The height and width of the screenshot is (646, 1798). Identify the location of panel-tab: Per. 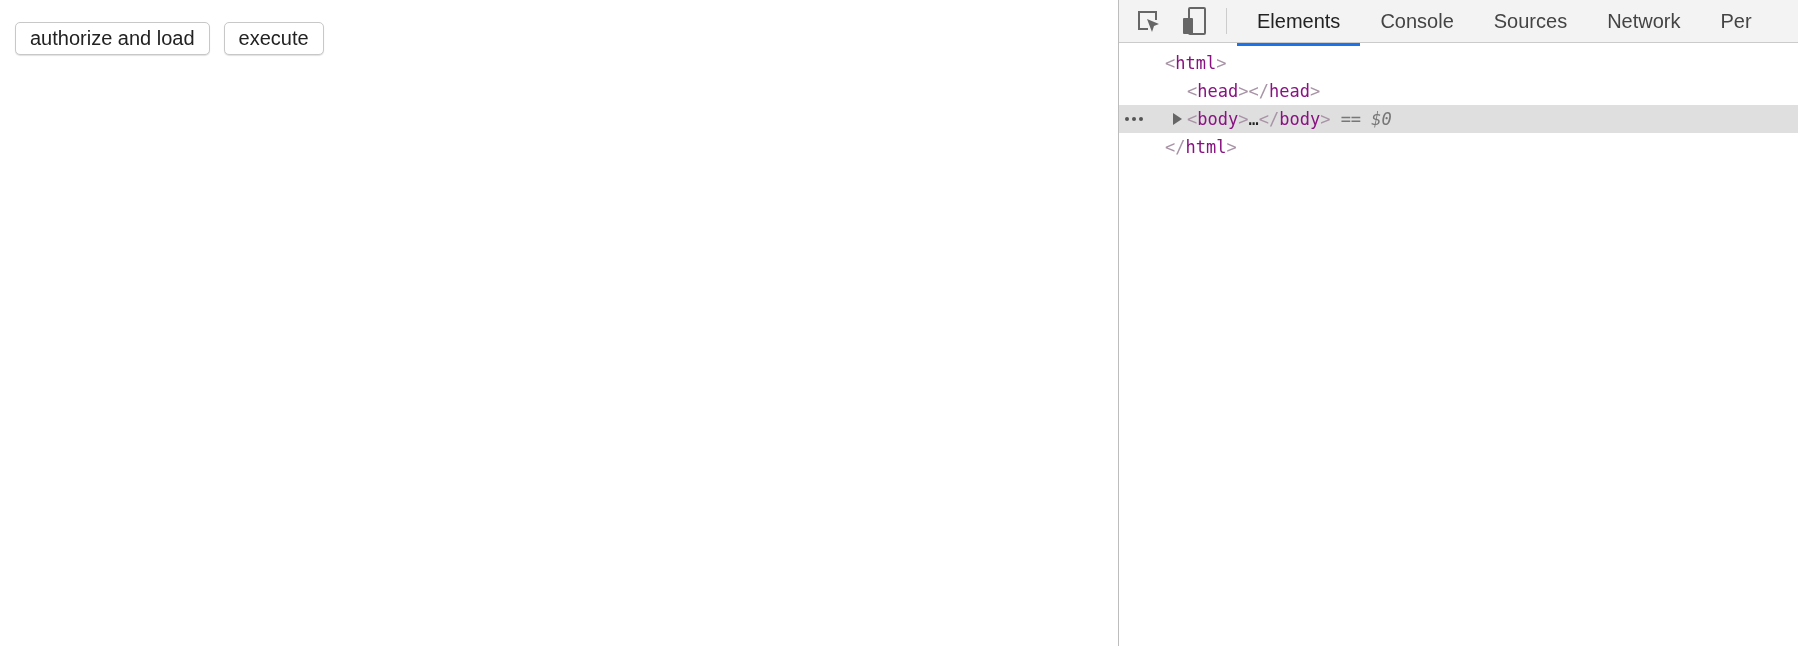
(1736, 23).